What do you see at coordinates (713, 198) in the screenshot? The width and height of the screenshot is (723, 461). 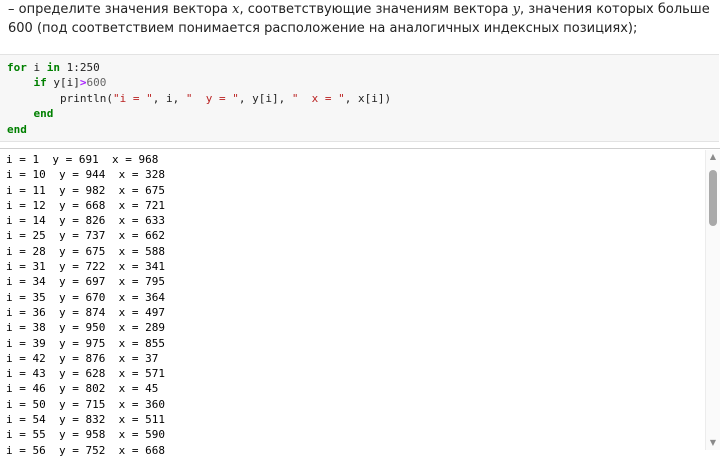 I see `scrollbar-thumb` at bounding box center [713, 198].